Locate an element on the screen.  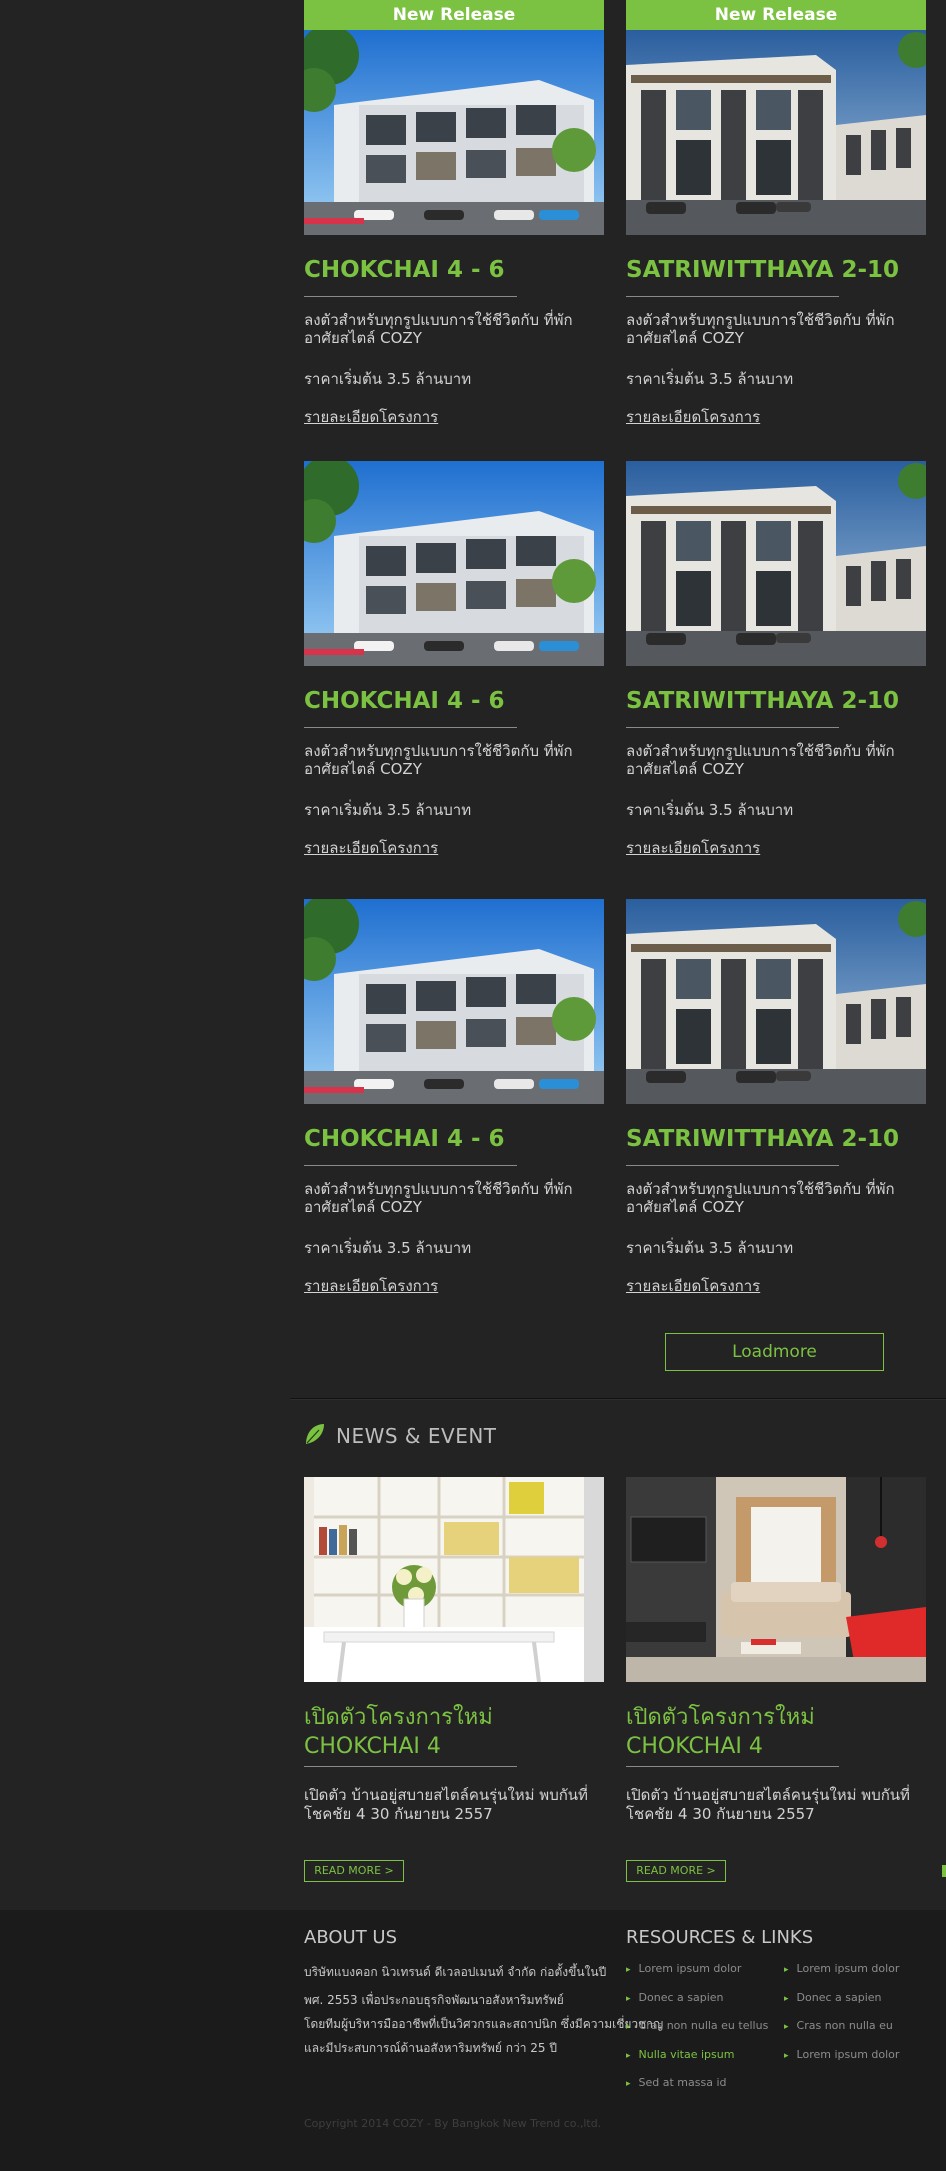
resource-link: ▸ Sed at massa id is located at coordinates (676, 2082).